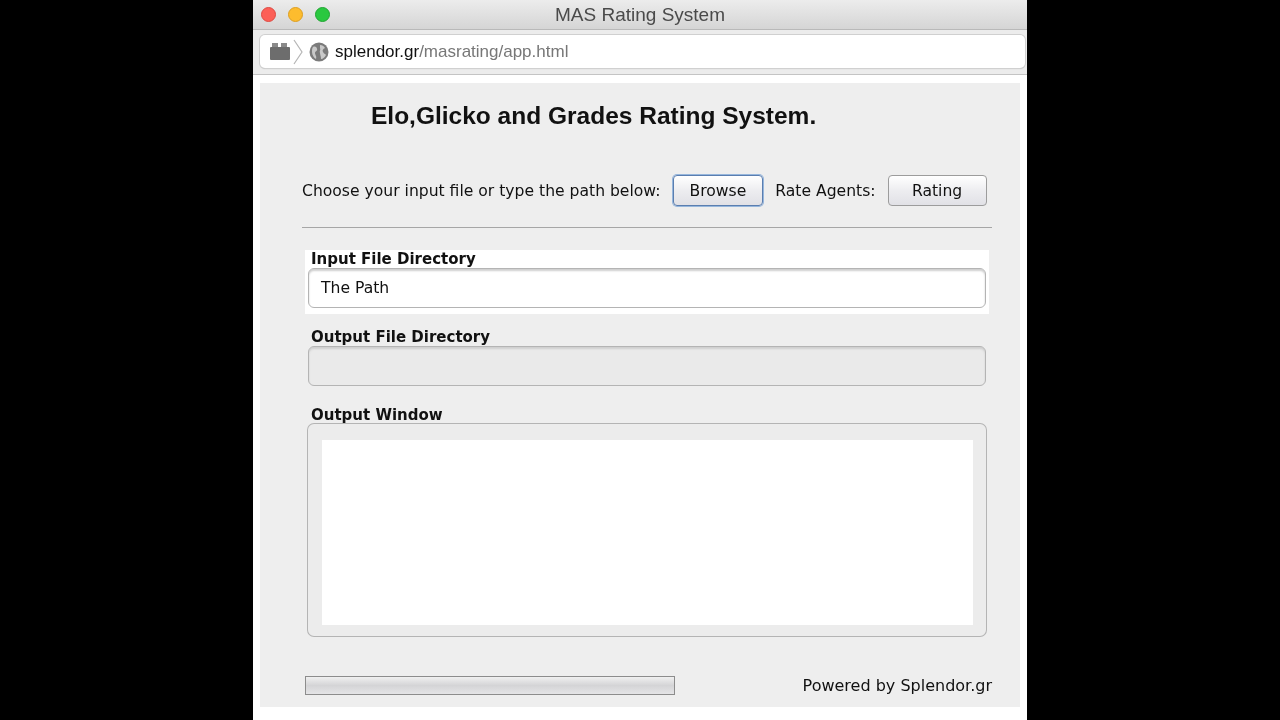  I want to click on zoom-button, so click(322, 14).